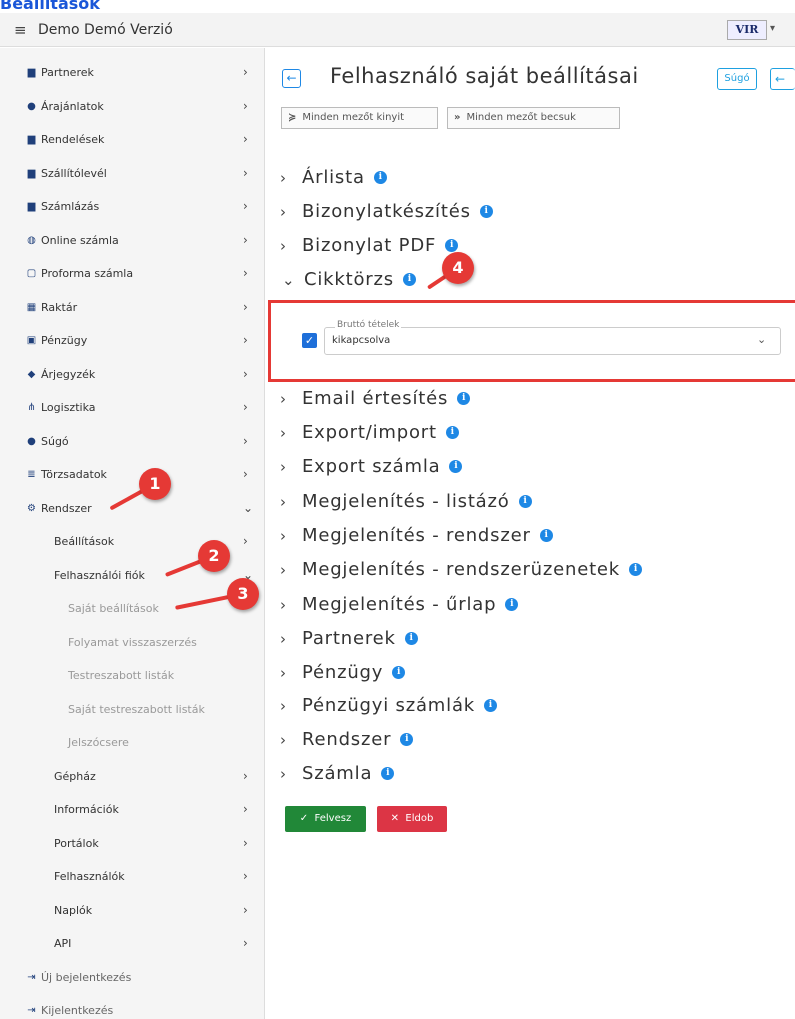 This screenshot has width=795, height=1019. What do you see at coordinates (132, 74) in the screenshot?
I see `sidebar-item-partnerek: ▆ Partnerek ›` at bounding box center [132, 74].